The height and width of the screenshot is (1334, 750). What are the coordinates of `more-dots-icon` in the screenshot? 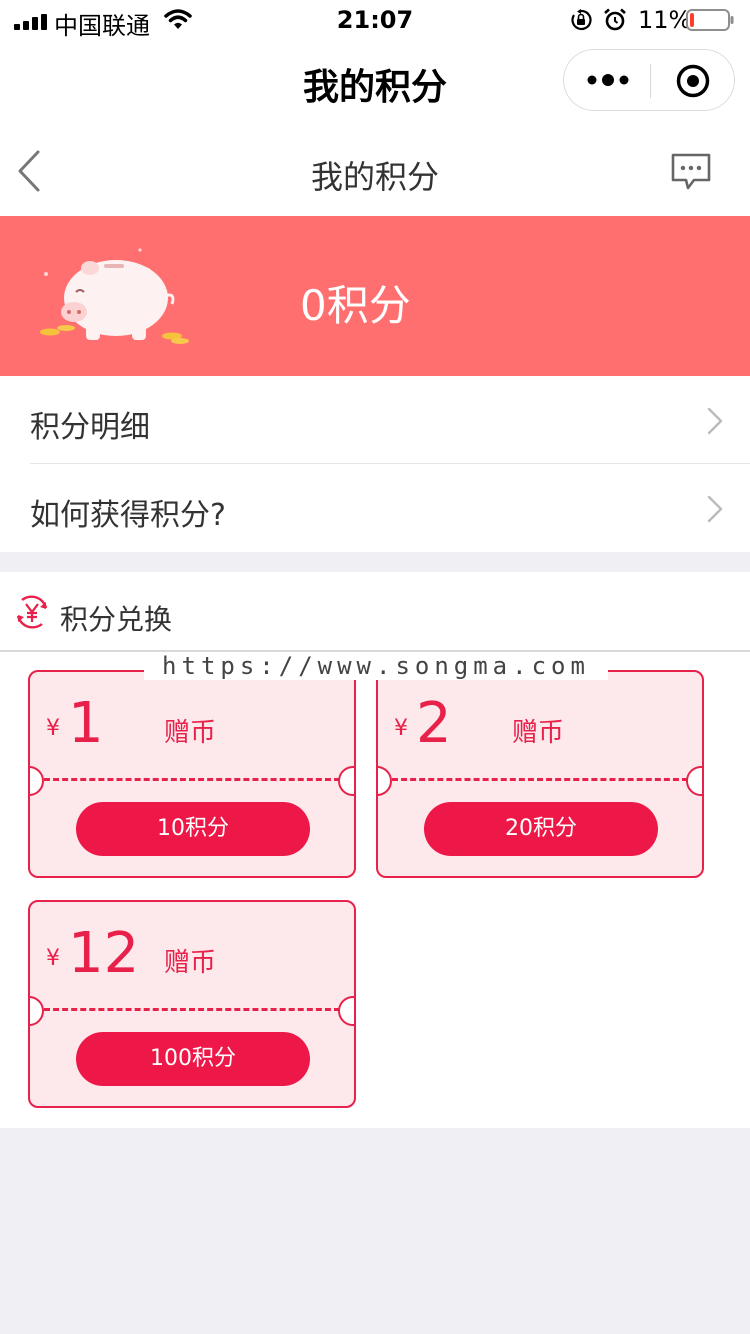 It's located at (608, 80).